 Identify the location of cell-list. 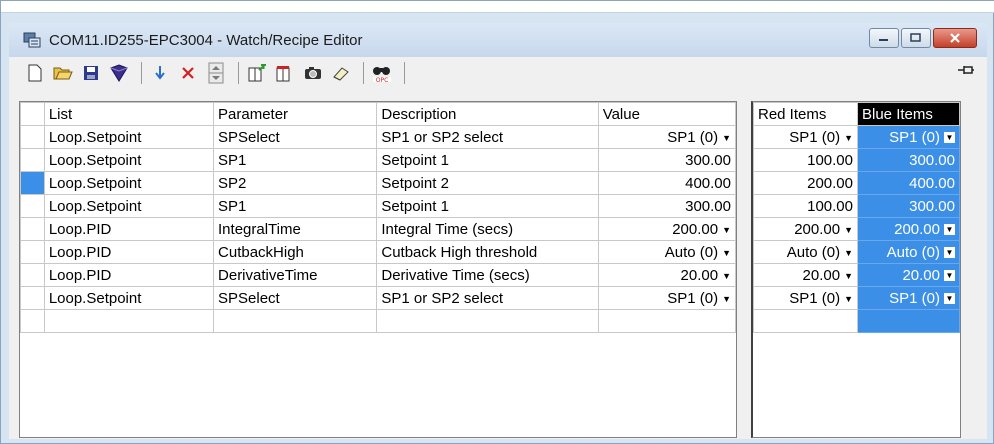
(129, 321).